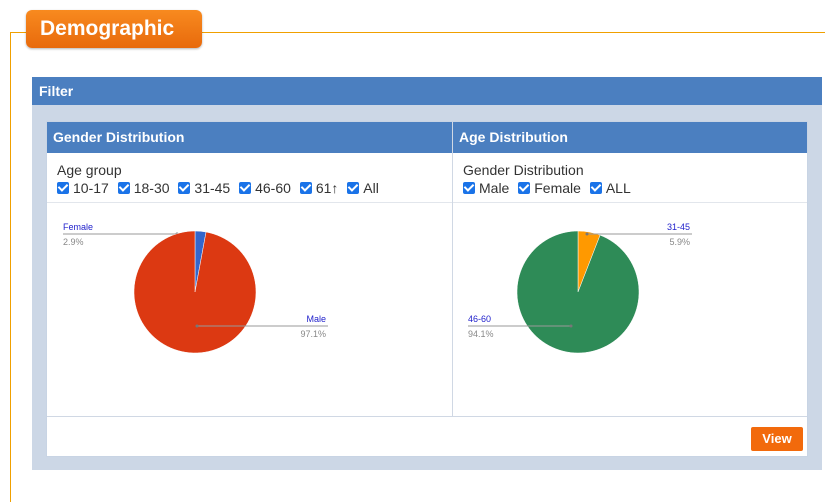  What do you see at coordinates (204, 188) in the screenshot?
I see `checkbox-age-31-45: 31-45` at bounding box center [204, 188].